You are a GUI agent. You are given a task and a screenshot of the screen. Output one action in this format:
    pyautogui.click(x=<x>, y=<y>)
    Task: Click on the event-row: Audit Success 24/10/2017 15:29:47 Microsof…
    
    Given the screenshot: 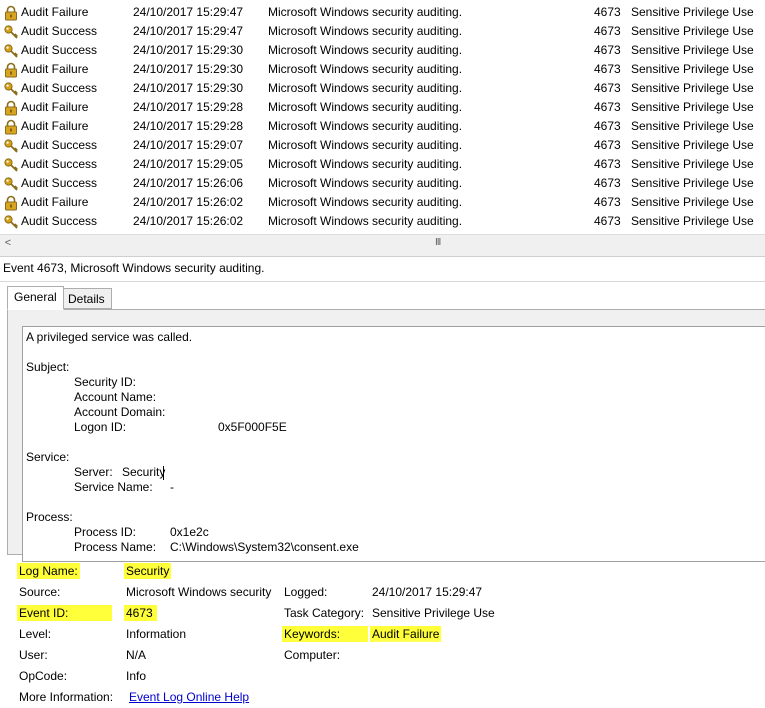 What is the action you would take?
    pyautogui.click(x=382, y=31)
    